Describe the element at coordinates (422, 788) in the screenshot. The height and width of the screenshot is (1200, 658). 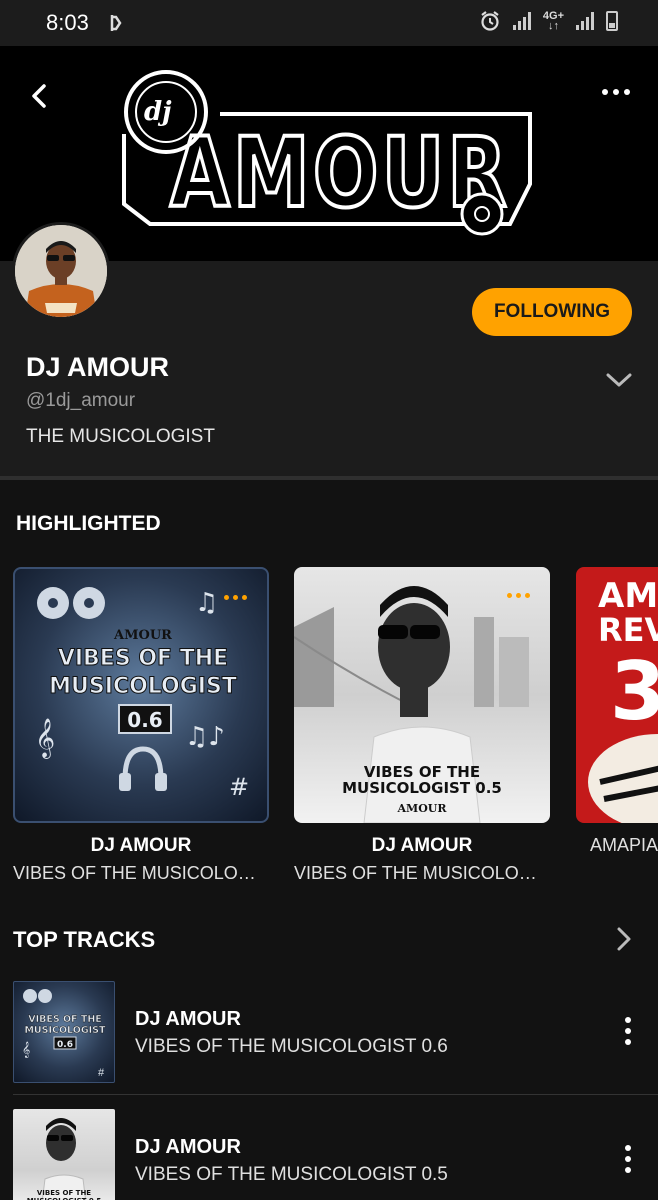
I see `art-title-line2: MUSICOLOGIST 0.5` at that location.